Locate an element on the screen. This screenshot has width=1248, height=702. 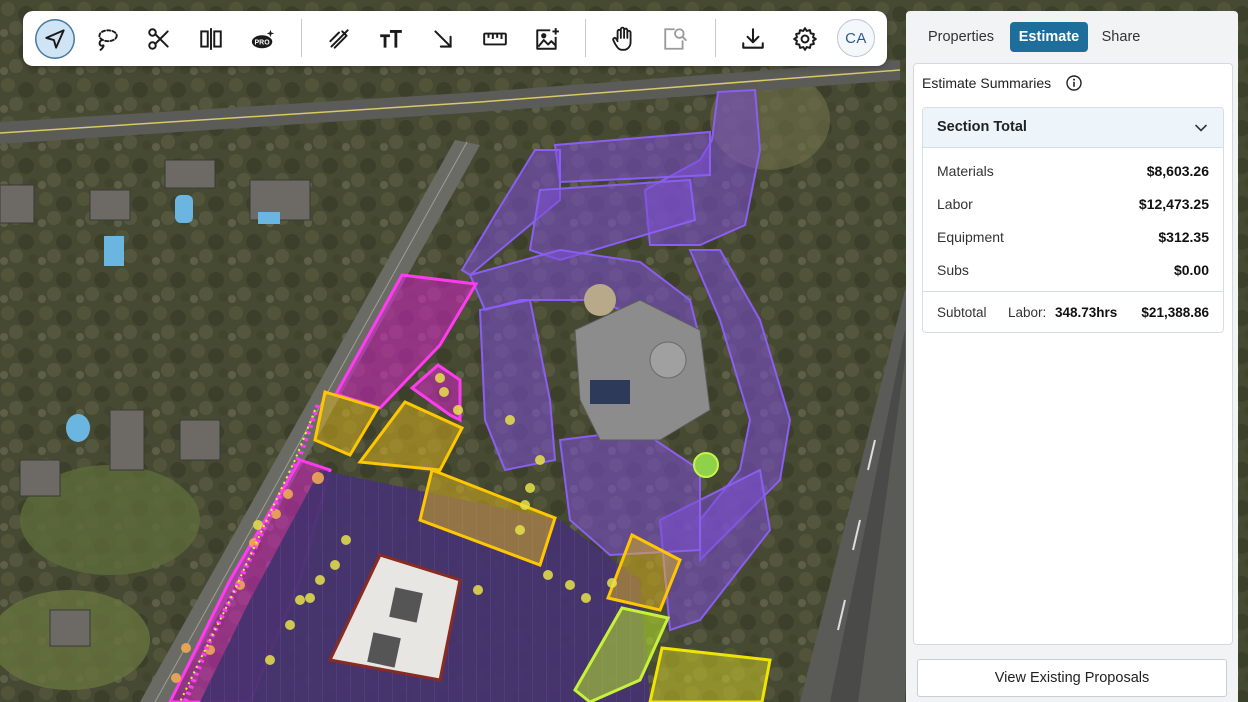
ruler-icon is located at coordinates (495, 39).